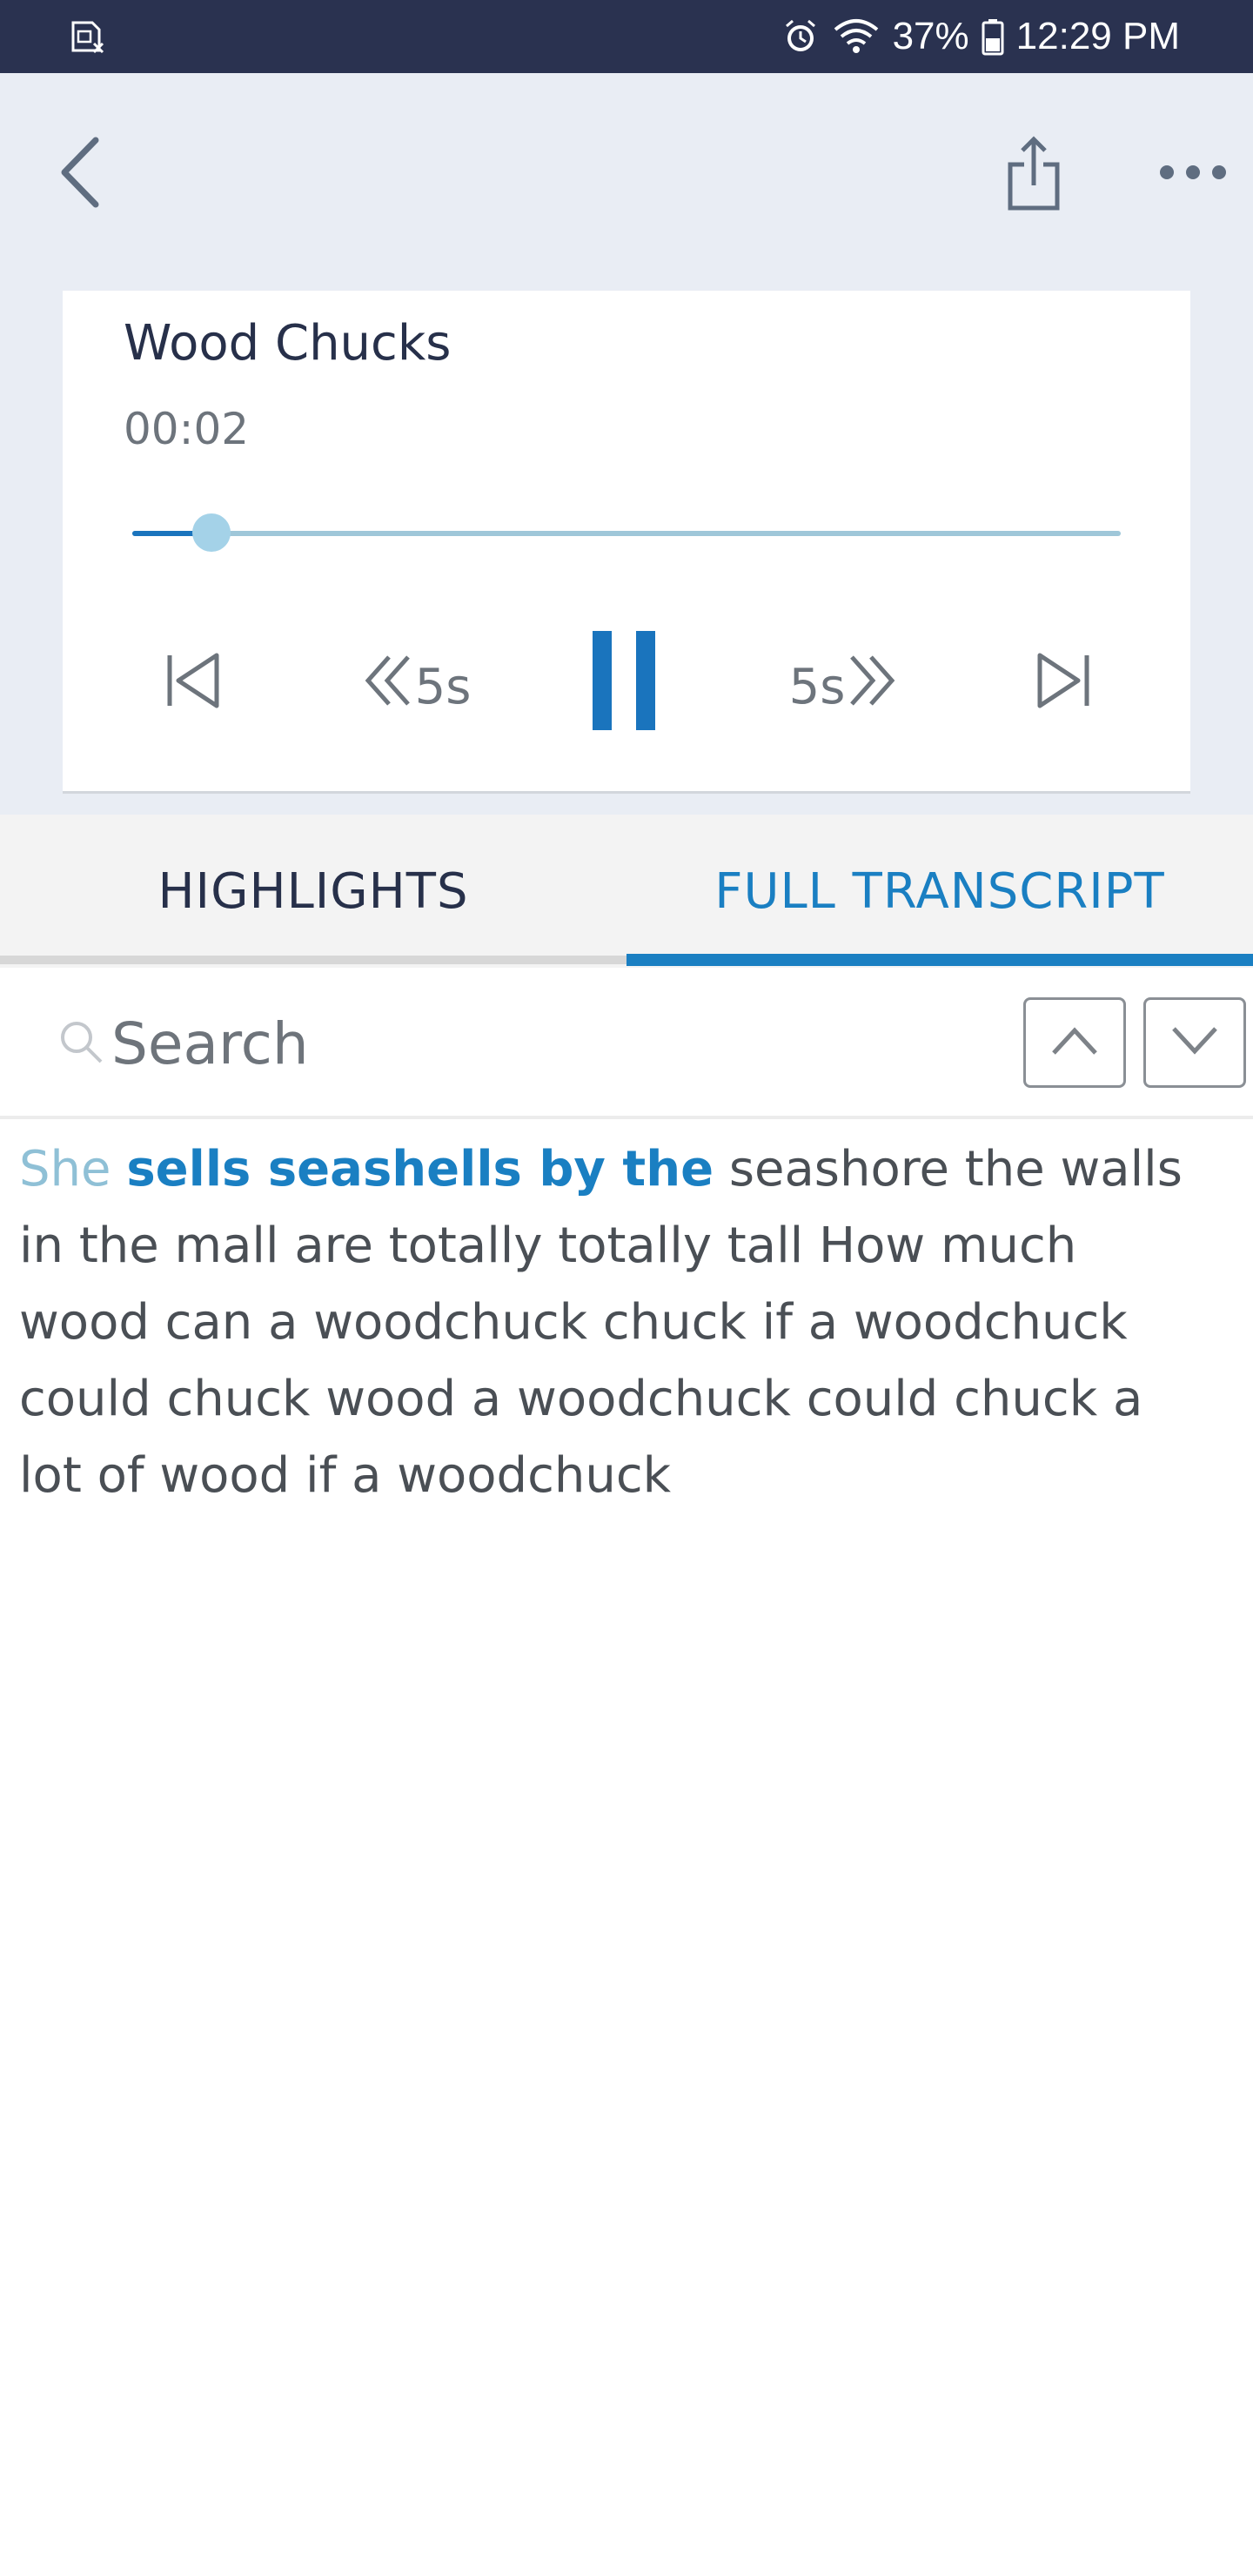 The height and width of the screenshot is (2576, 1253). I want to click on rewind-5s-button: 5s, so click(416, 686).